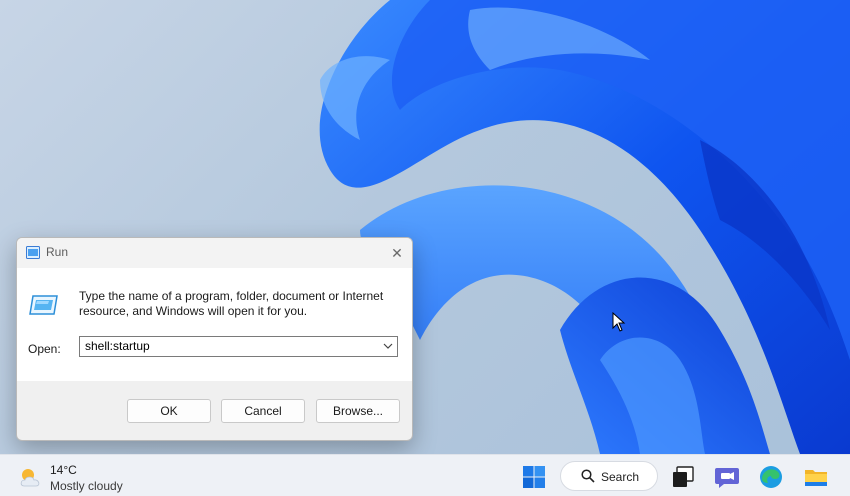  I want to click on close-icon: ✕, so click(397, 252).